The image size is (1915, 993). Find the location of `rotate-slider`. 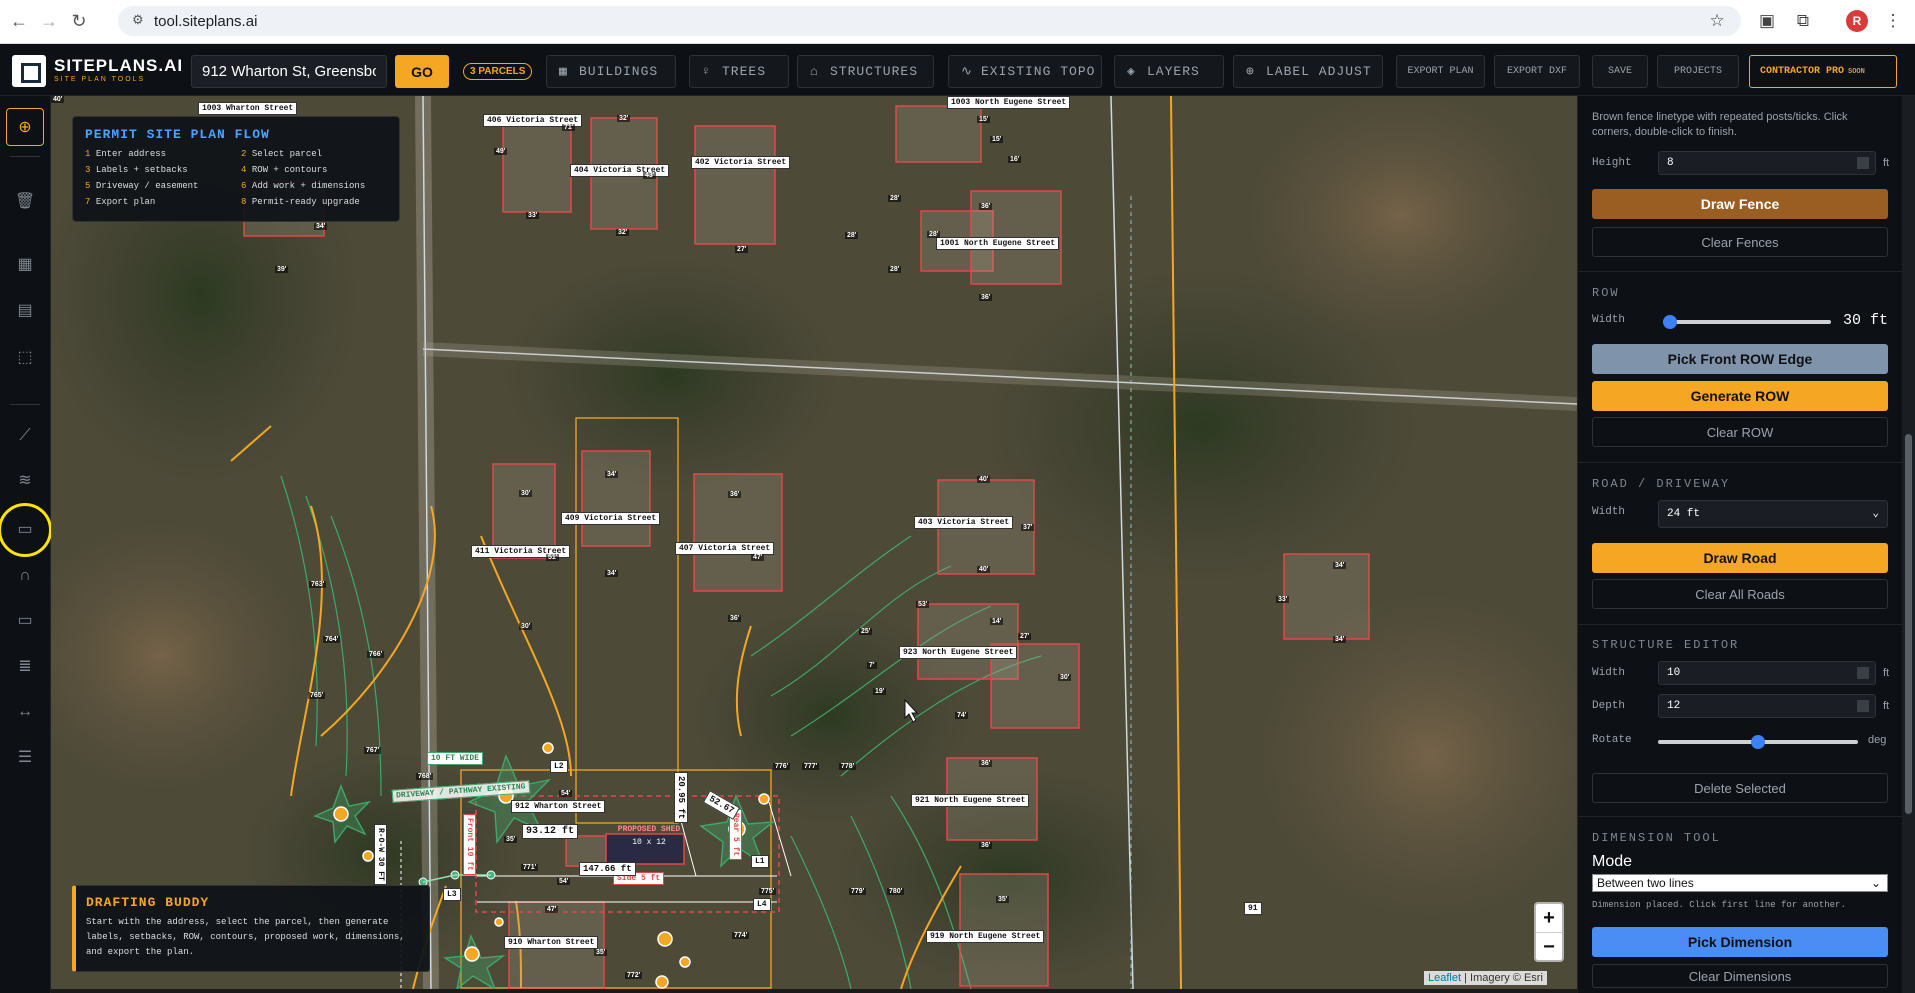

rotate-slider is located at coordinates (1758, 742).